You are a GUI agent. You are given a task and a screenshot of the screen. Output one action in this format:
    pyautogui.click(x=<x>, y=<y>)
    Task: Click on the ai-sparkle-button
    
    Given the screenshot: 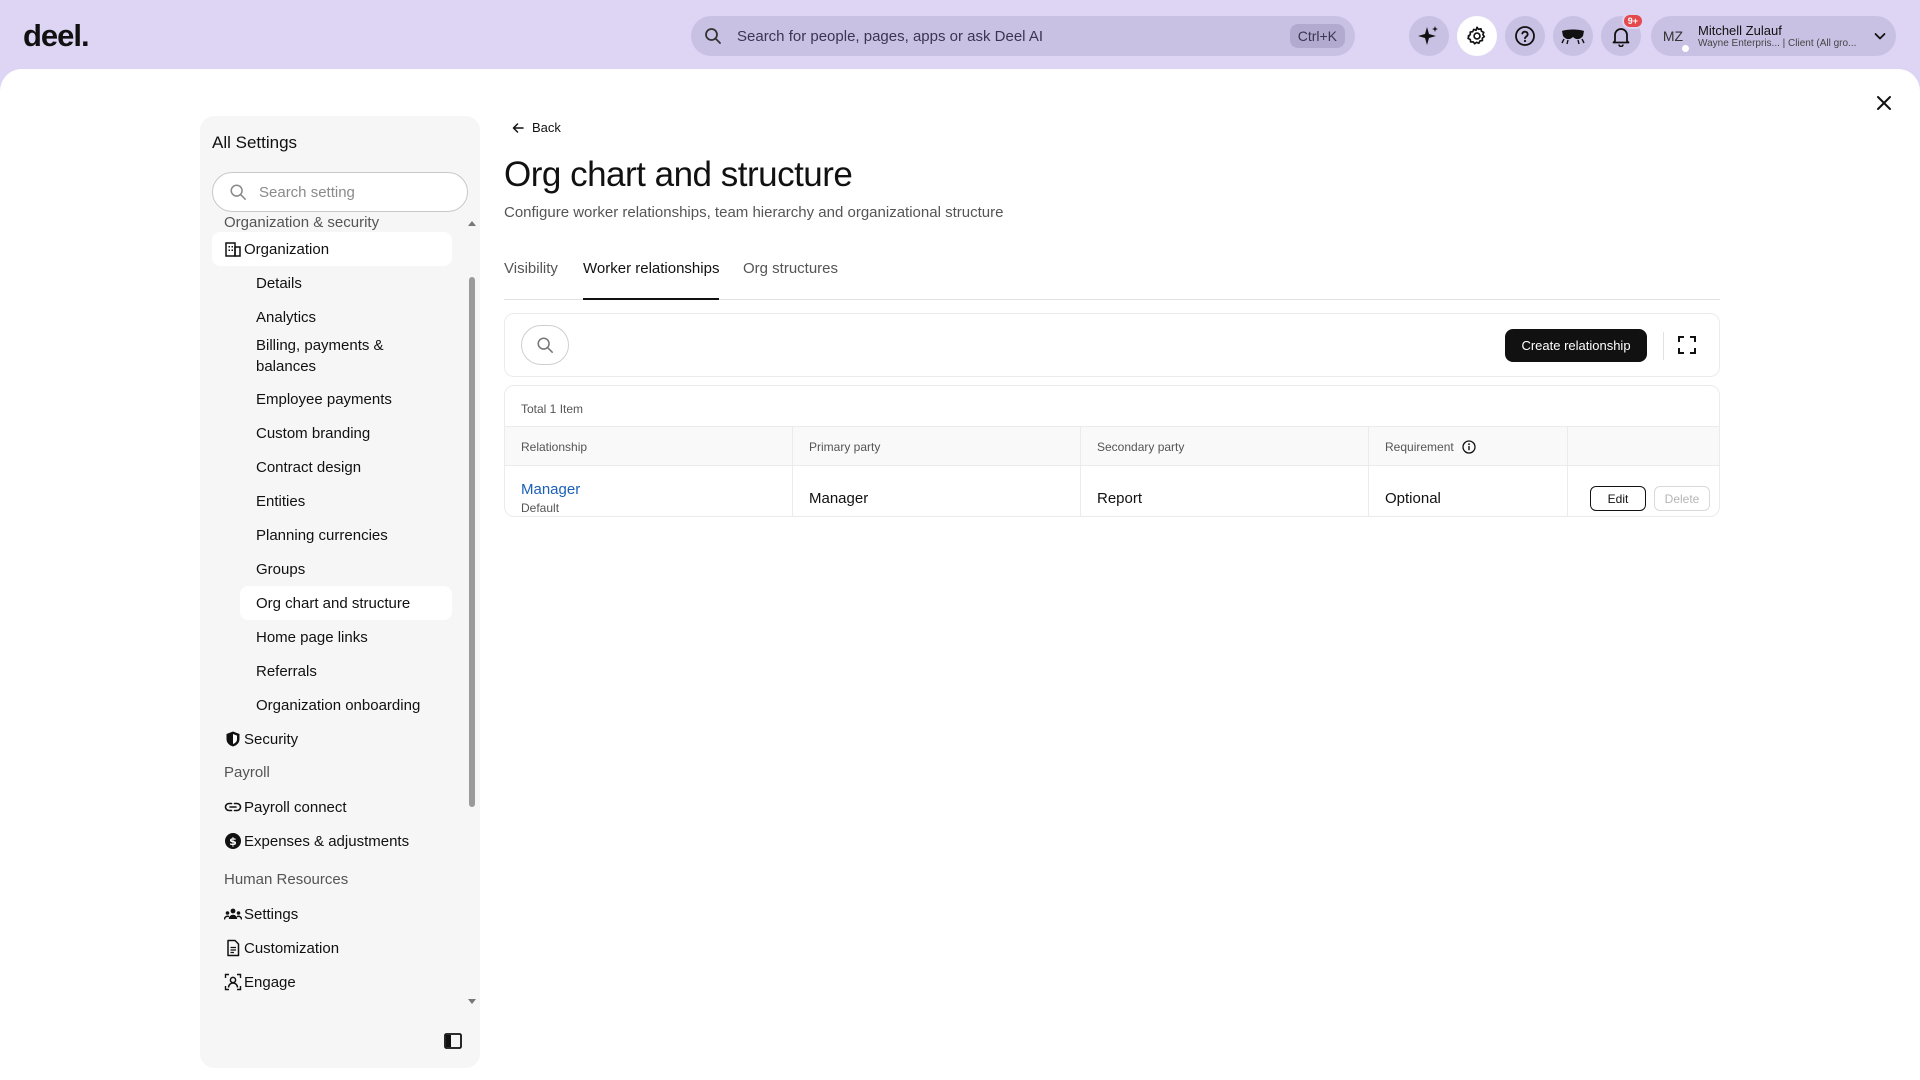 What is the action you would take?
    pyautogui.click(x=1429, y=36)
    